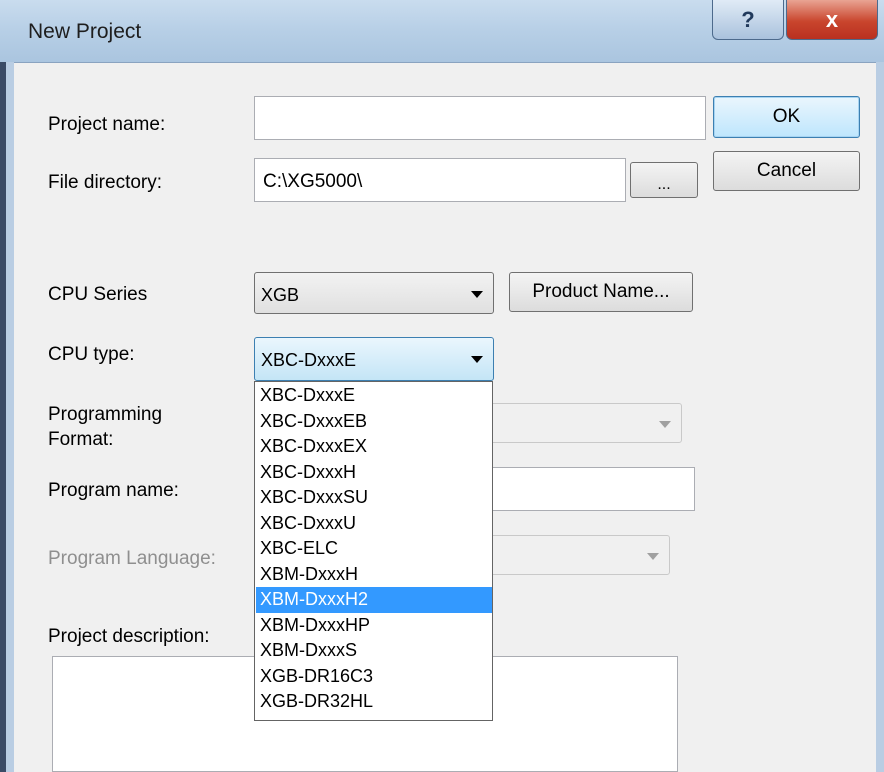  Describe the element at coordinates (113, 490) in the screenshot. I see `program-name-label: Program name:` at that location.